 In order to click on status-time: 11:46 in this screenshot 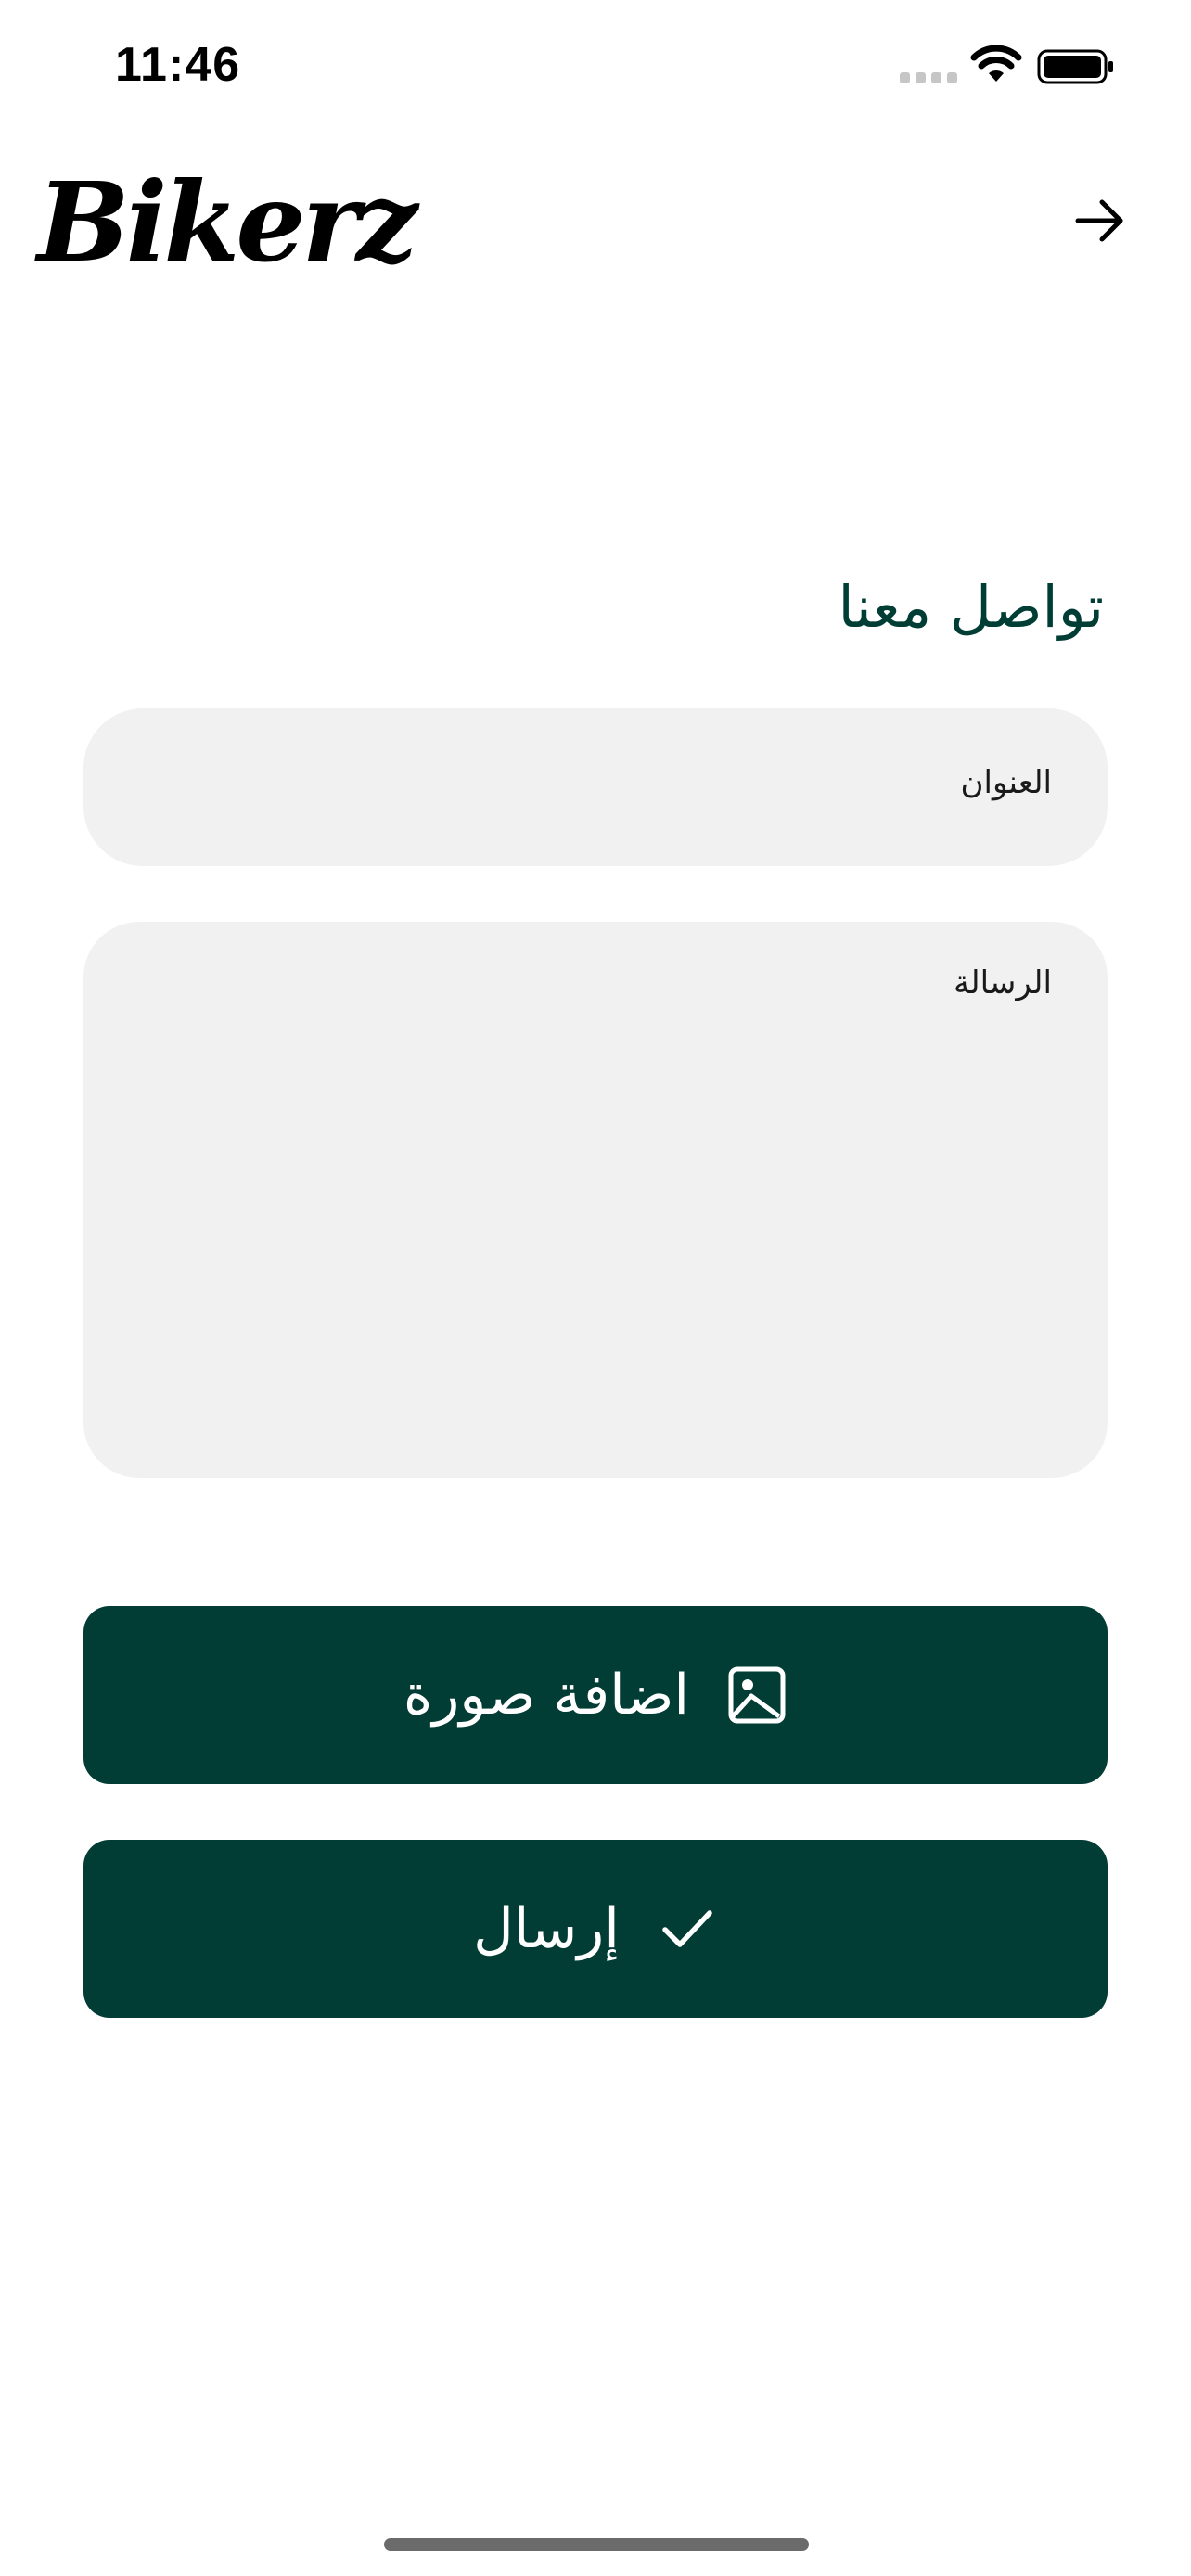, I will do `click(178, 65)`.